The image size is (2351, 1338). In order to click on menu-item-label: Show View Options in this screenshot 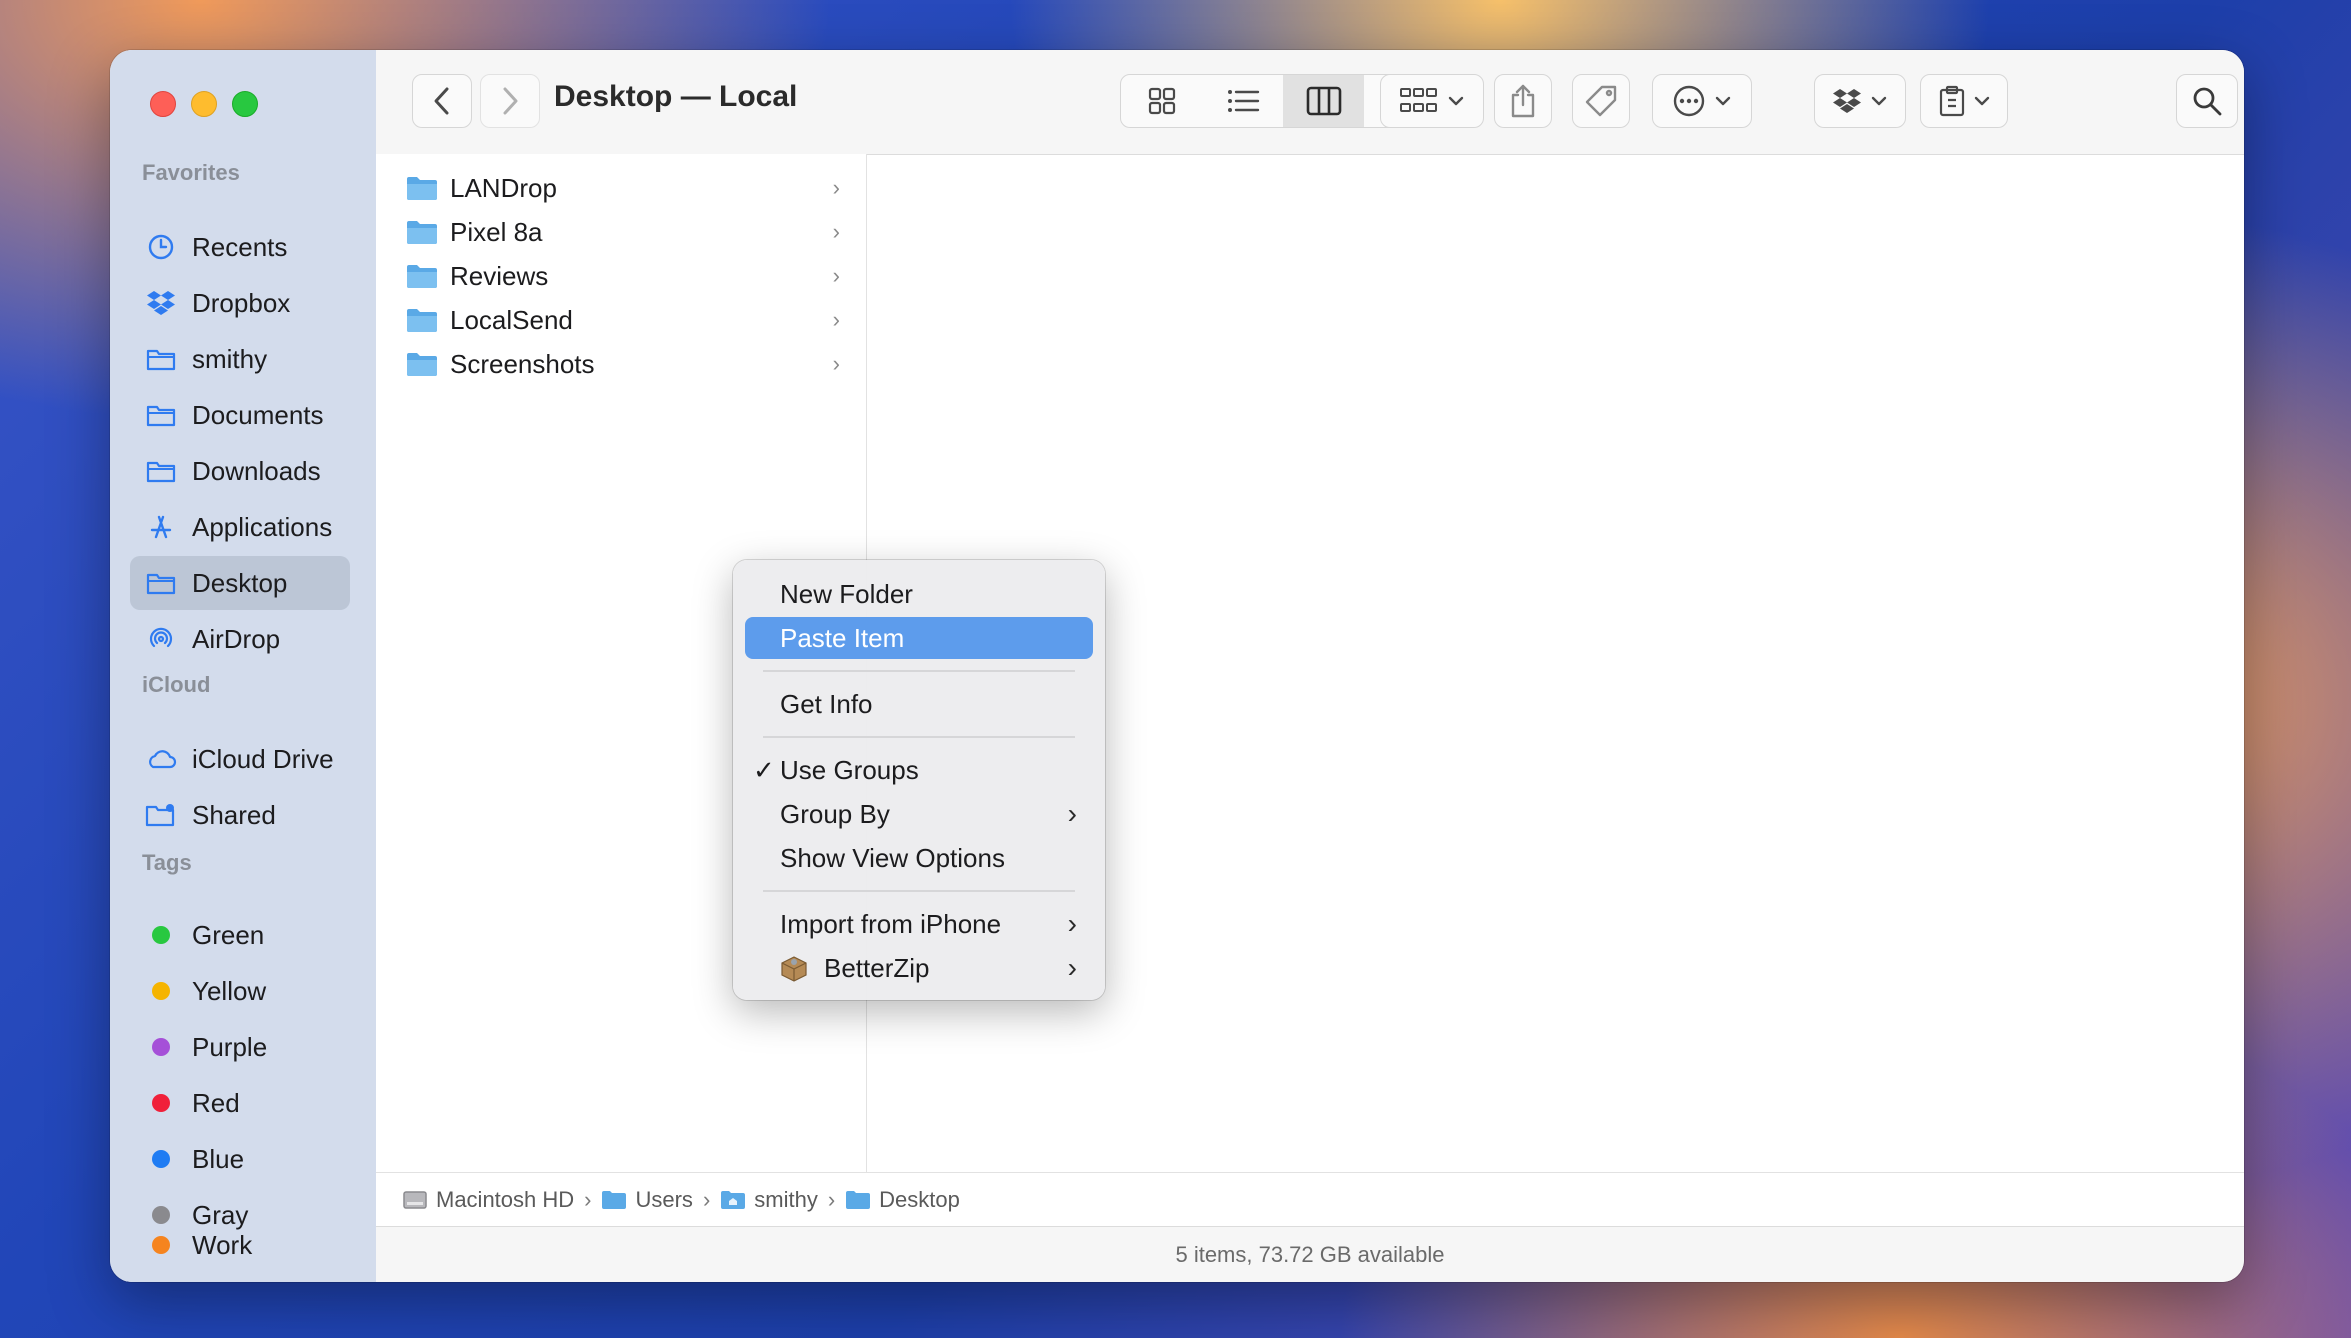, I will do `click(892, 857)`.